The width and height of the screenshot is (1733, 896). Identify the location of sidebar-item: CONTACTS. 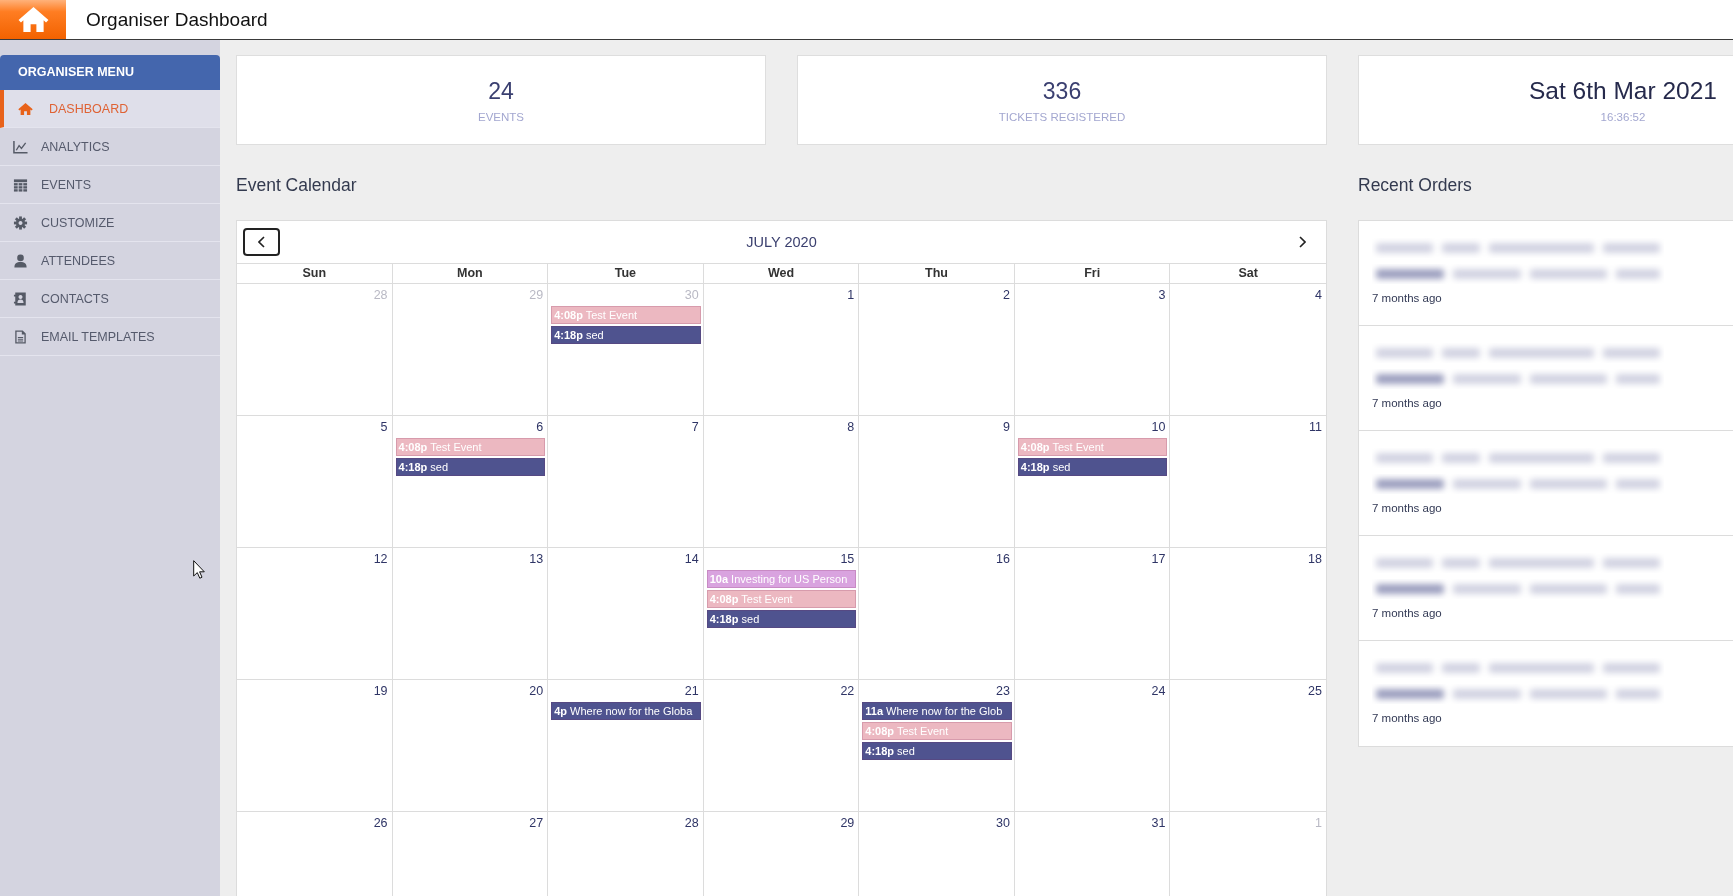
(110, 299).